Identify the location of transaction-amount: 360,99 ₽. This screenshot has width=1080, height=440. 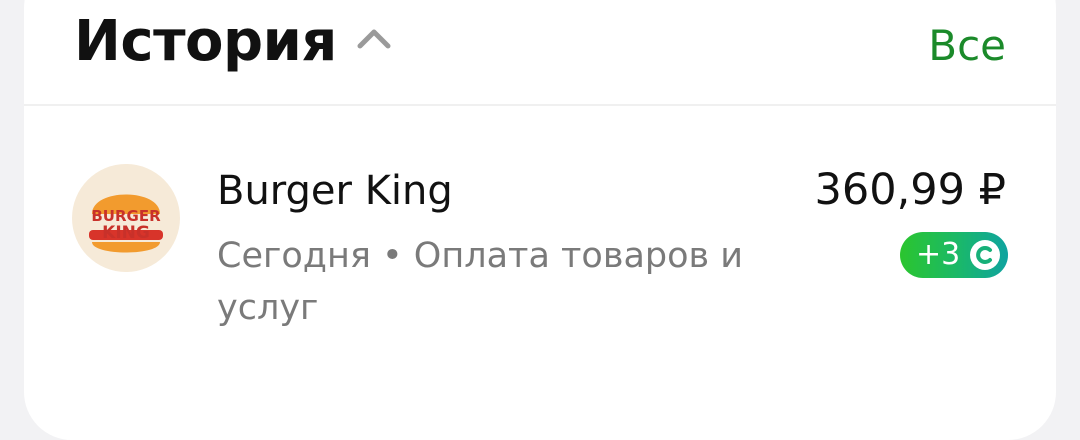
(910, 190).